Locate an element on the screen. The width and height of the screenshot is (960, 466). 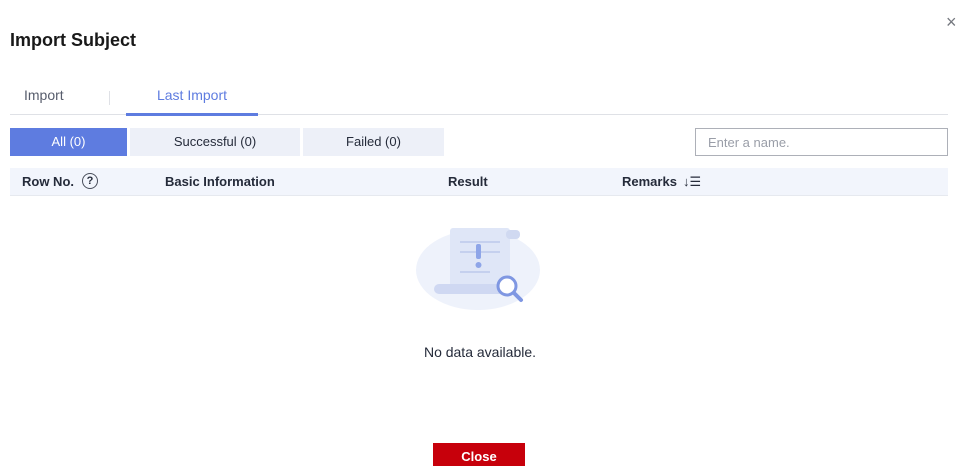
close-icon: × is located at coordinates (953, 22).